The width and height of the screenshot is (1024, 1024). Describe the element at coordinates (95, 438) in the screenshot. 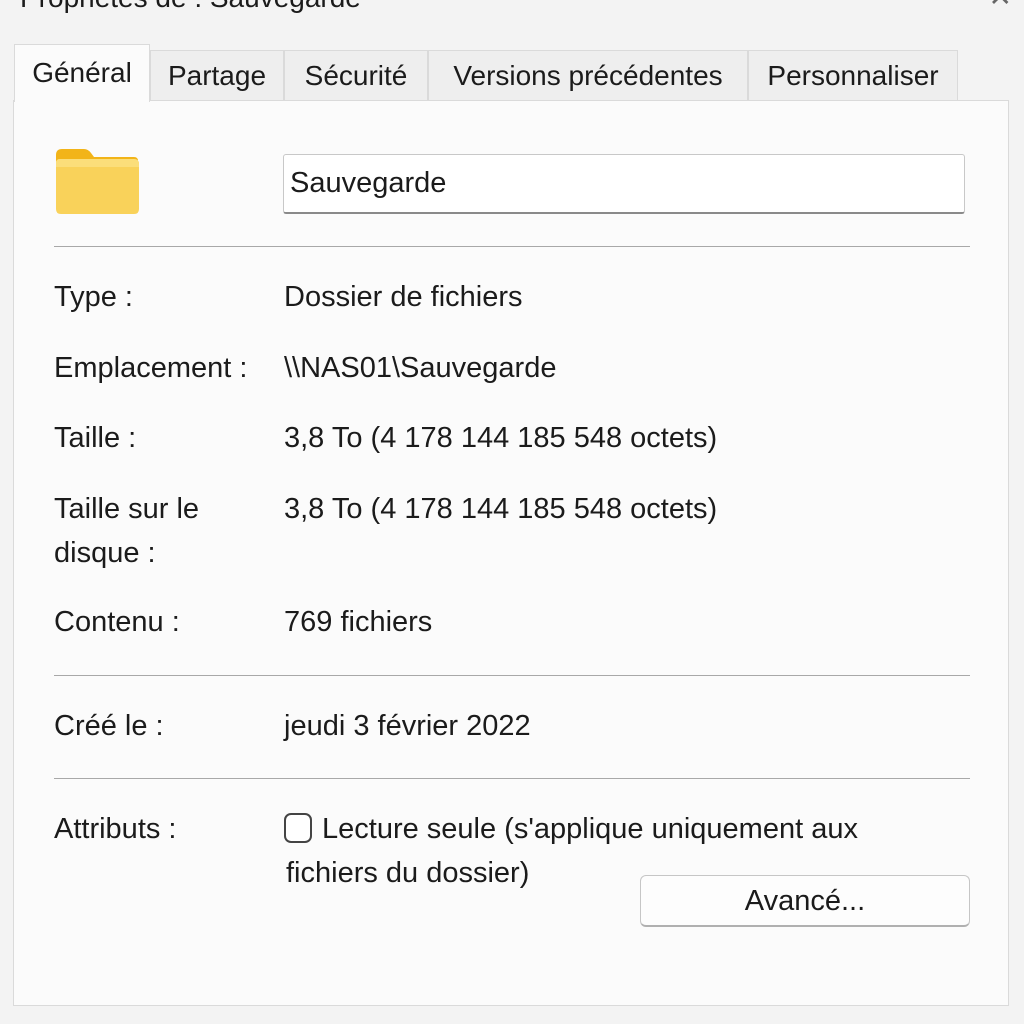

I see `size-label: Taille :` at that location.